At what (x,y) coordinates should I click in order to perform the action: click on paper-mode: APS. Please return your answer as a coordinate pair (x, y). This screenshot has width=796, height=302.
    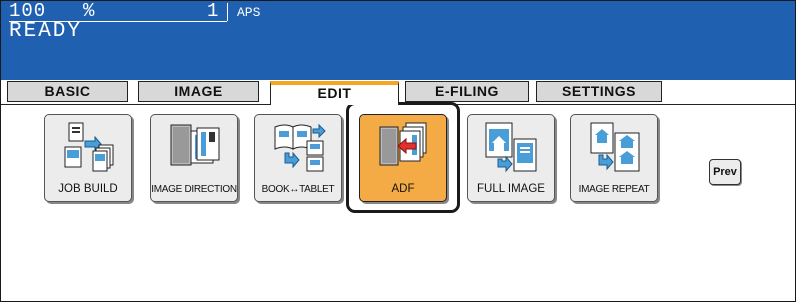
    Looking at the image, I should click on (249, 12).